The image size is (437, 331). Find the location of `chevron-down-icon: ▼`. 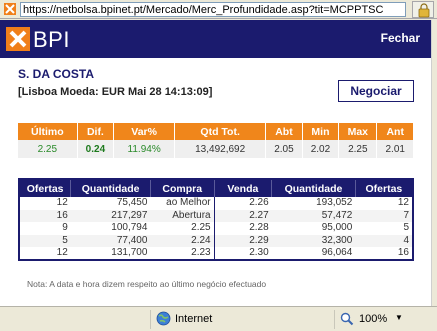

chevron-down-icon: ▼ is located at coordinates (399, 317).